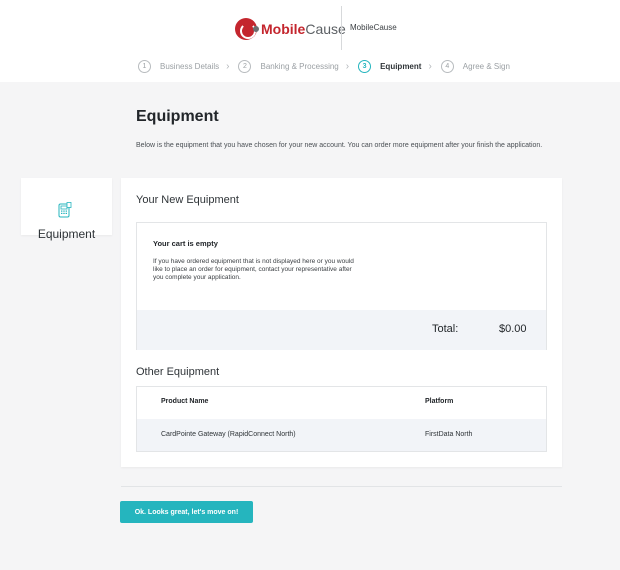 This screenshot has width=620, height=570. What do you see at coordinates (187, 200) in the screenshot?
I see `new-equipment-title: Your New Equipment` at bounding box center [187, 200].